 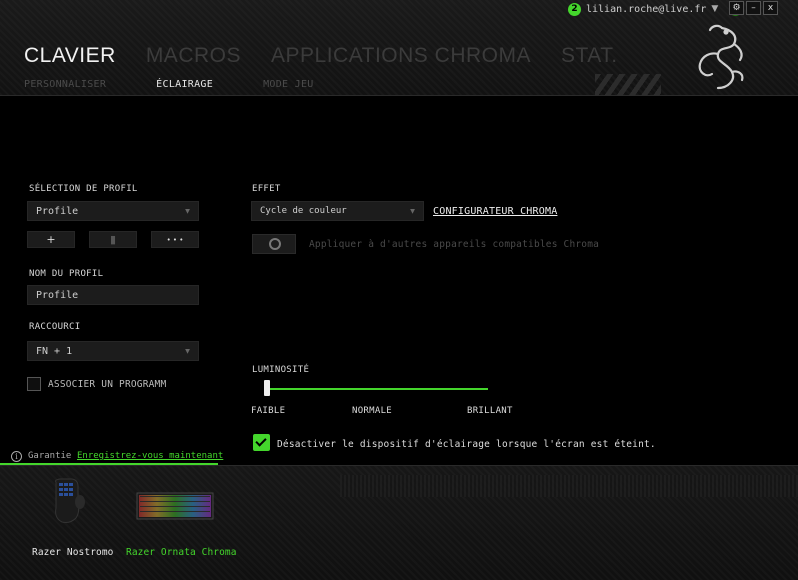 What do you see at coordinates (281, 370) in the screenshot?
I see `brightness-label: LUMINOSITÉ` at bounding box center [281, 370].